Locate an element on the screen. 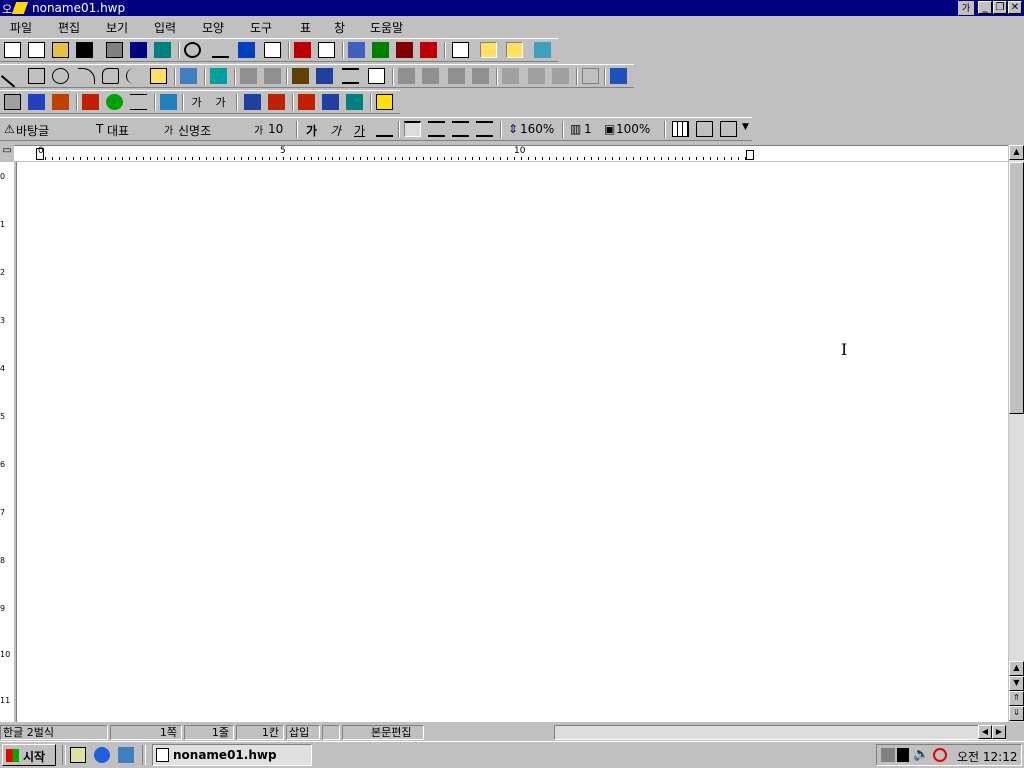 Image resolution: width=1024 pixels, height=768 pixels. resize-icon is located at coordinates (590, 76).